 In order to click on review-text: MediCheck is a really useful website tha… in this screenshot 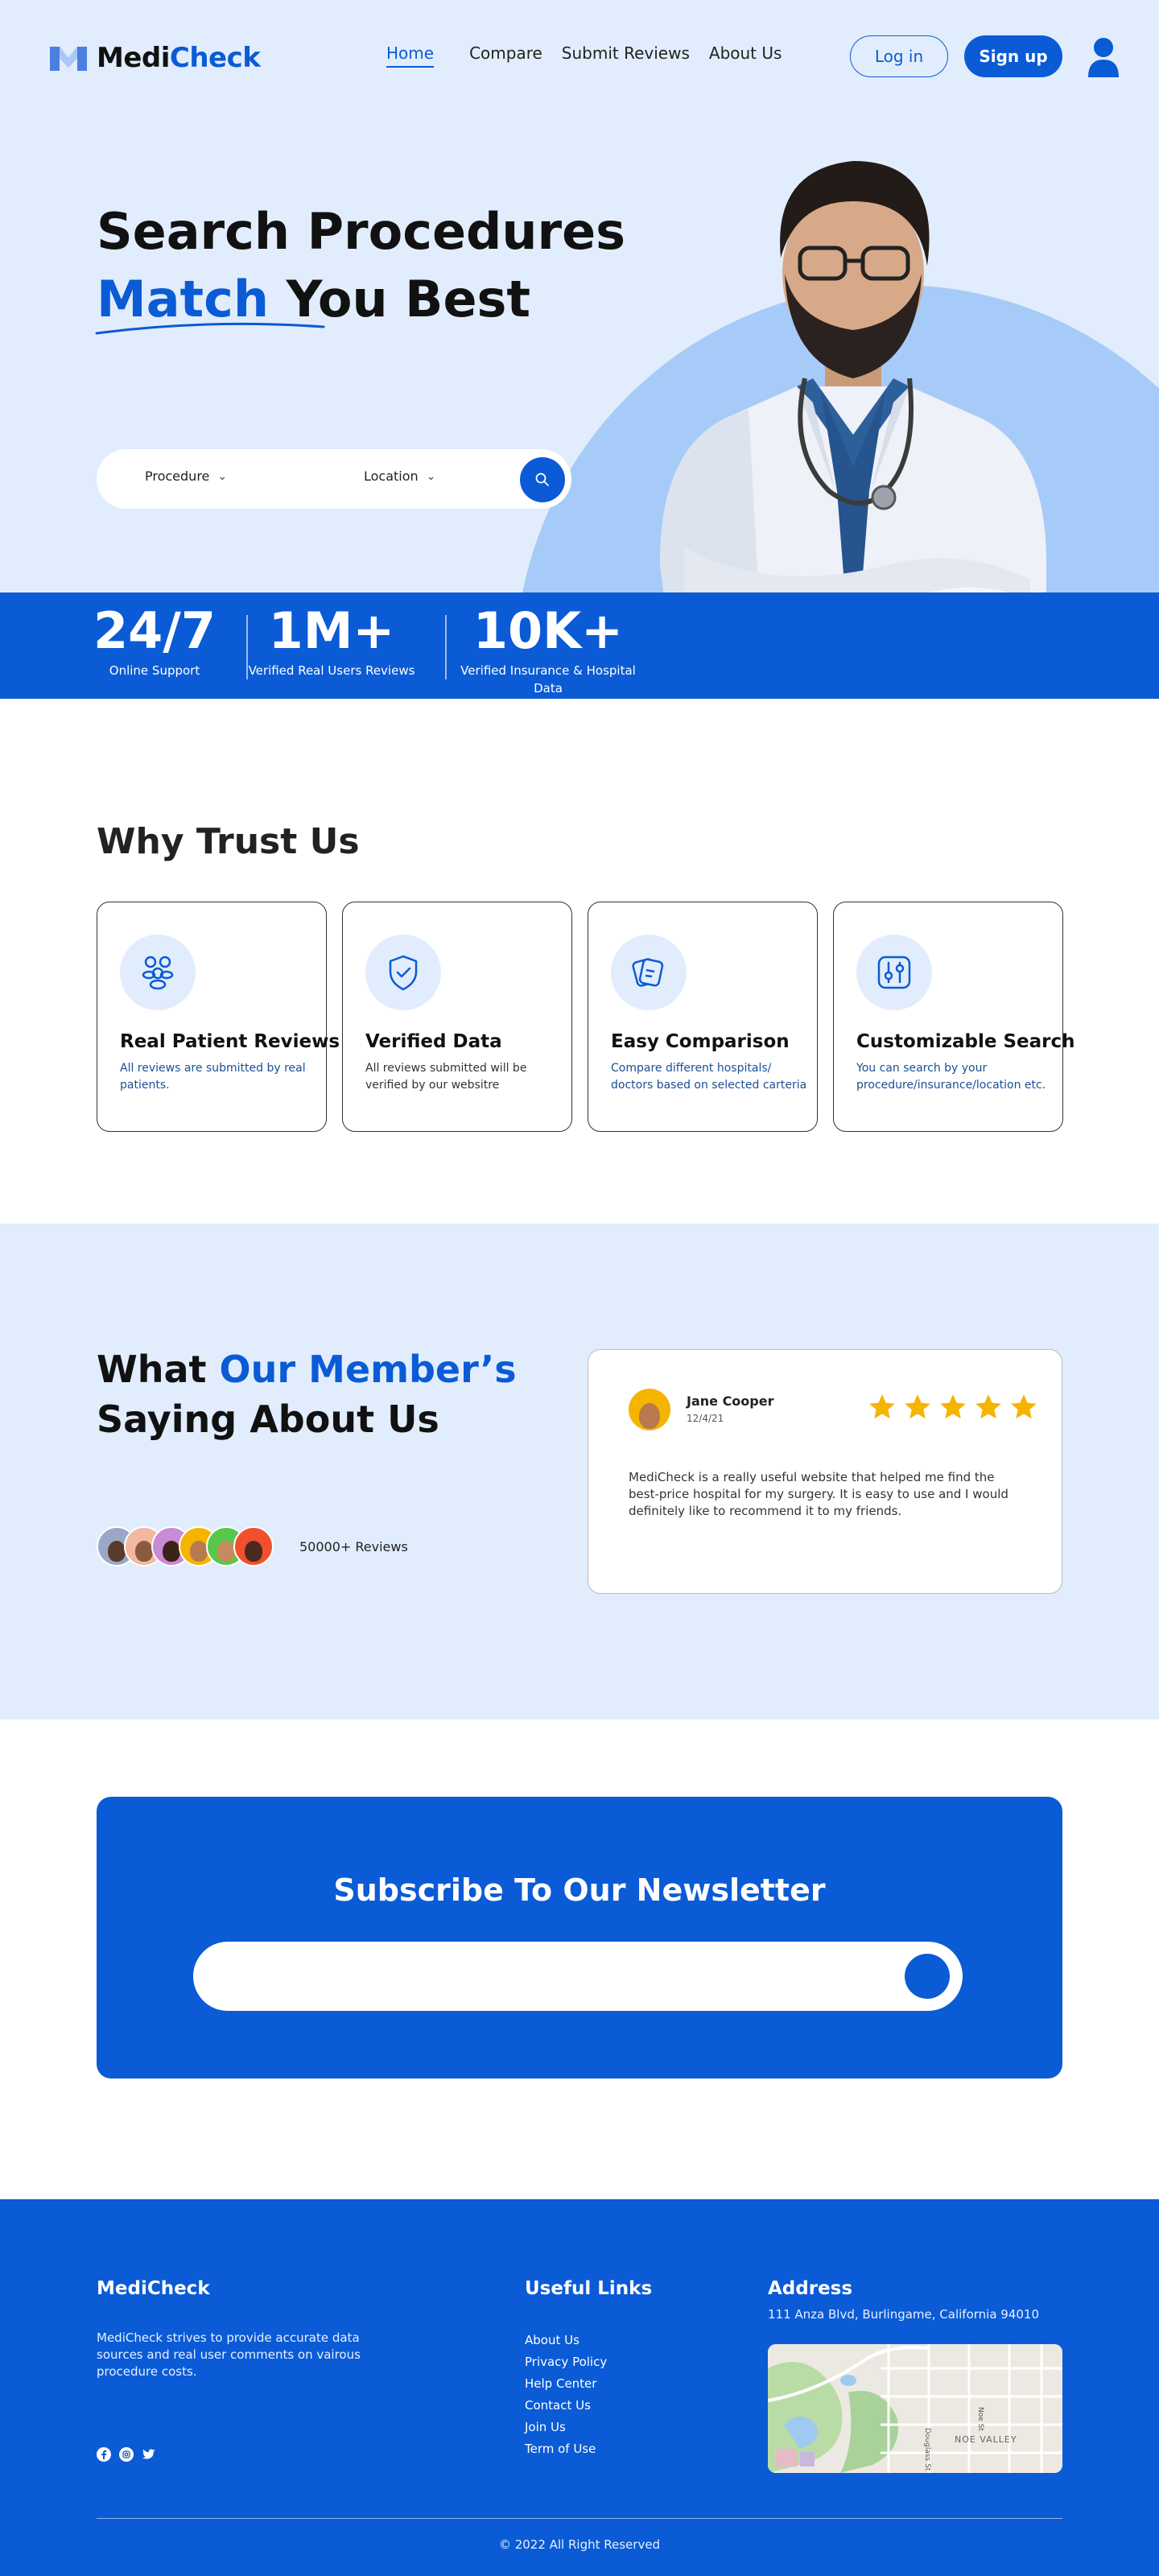, I will do `click(818, 1494)`.